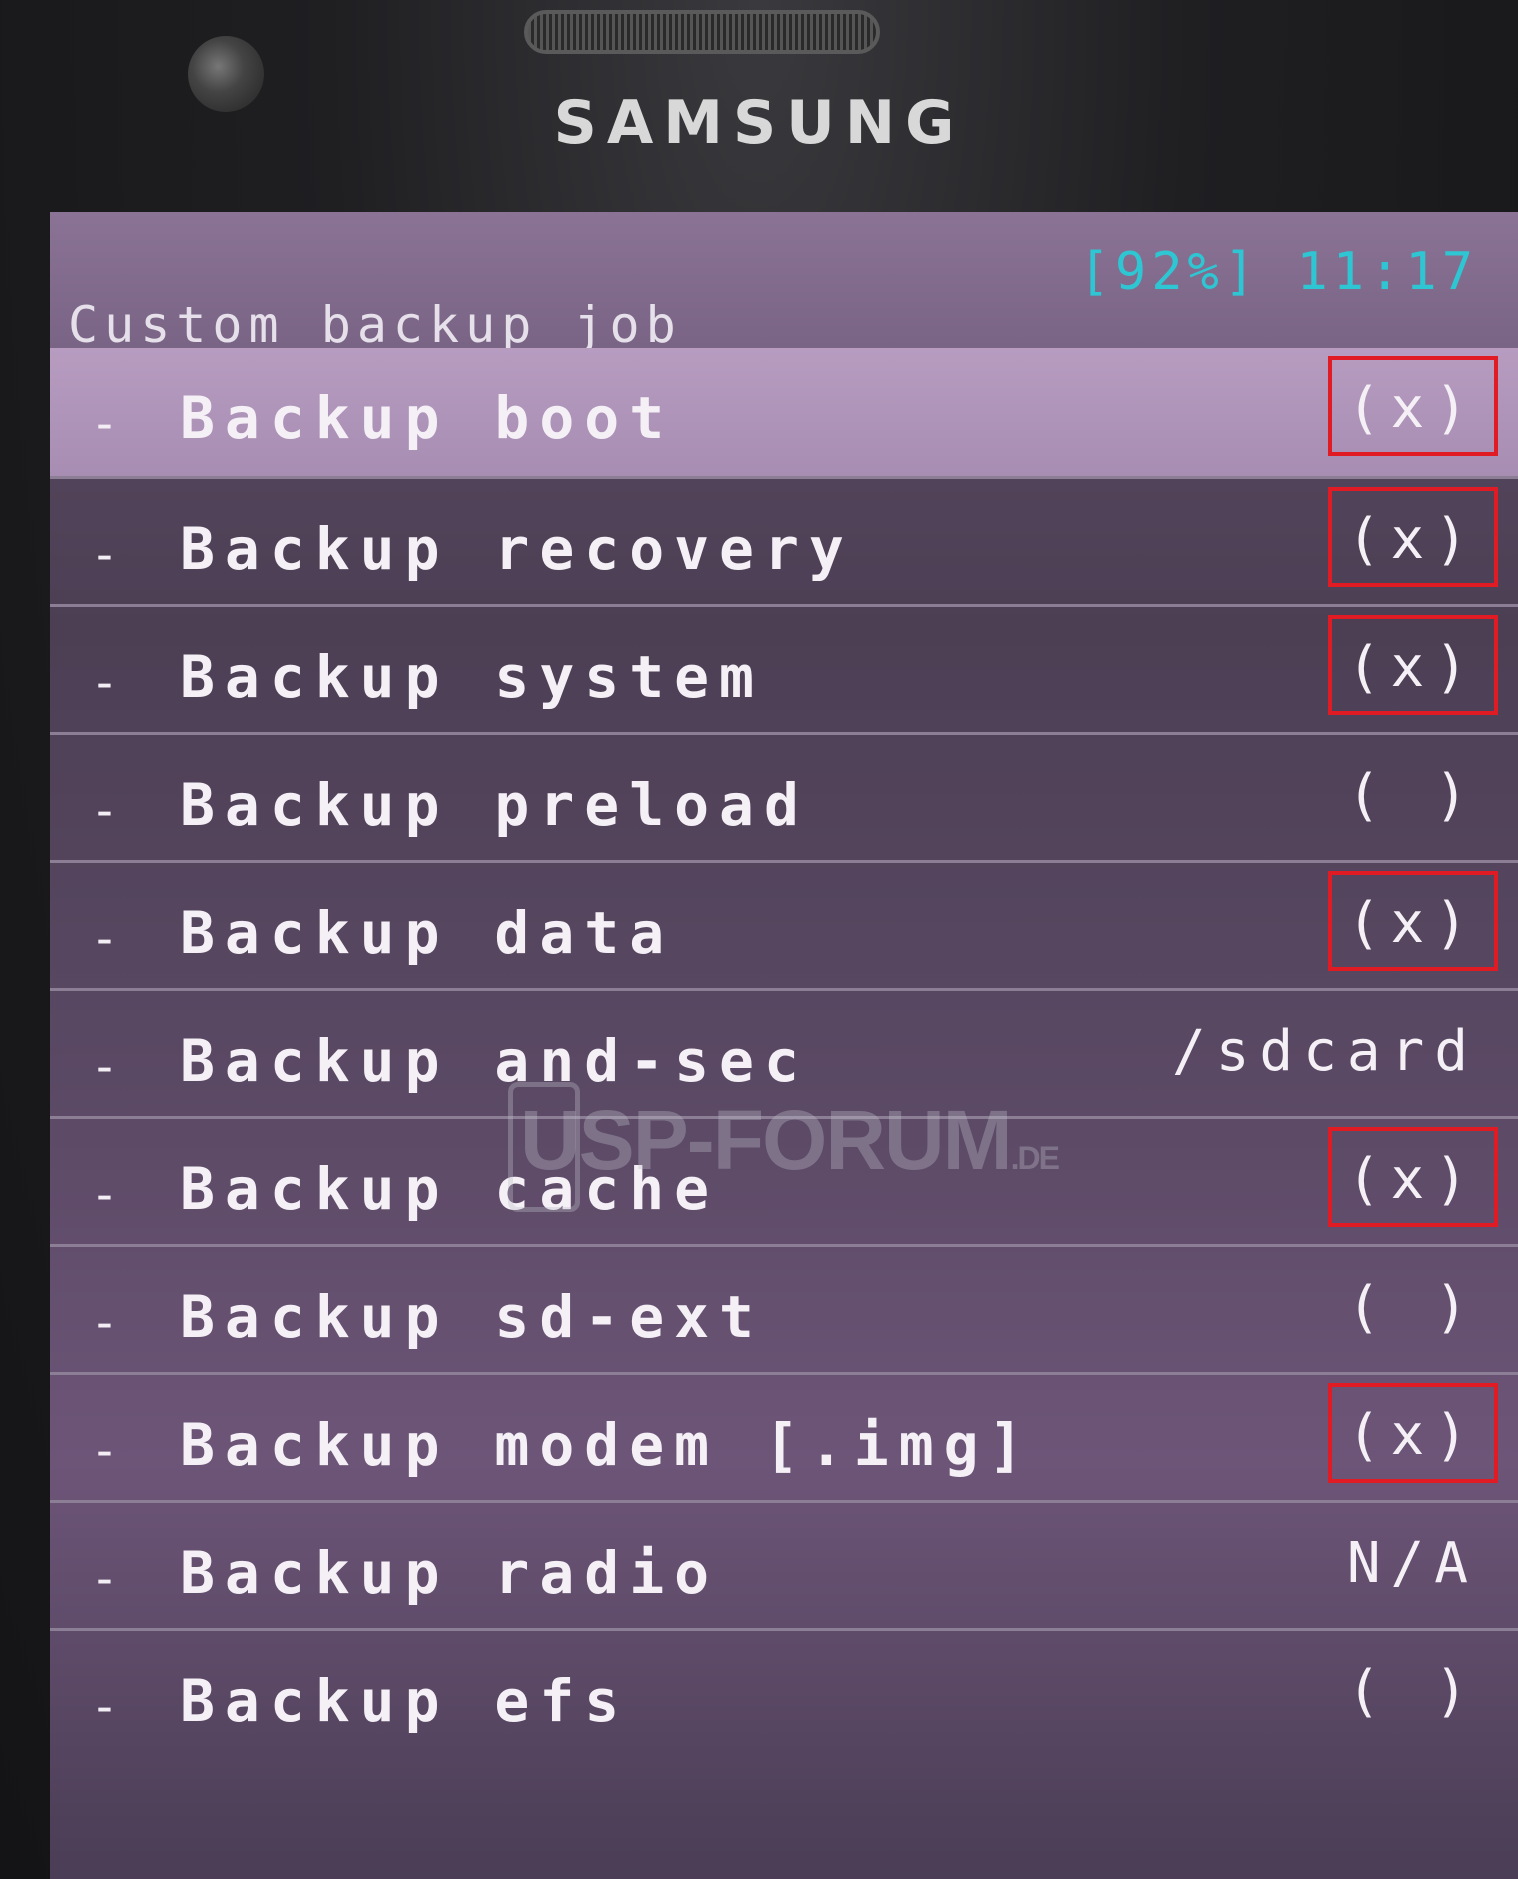 The image size is (1518, 1879). Describe the element at coordinates (1325, 1051) in the screenshot. I see `menu-item-checkbox: /sdcard` at that location.